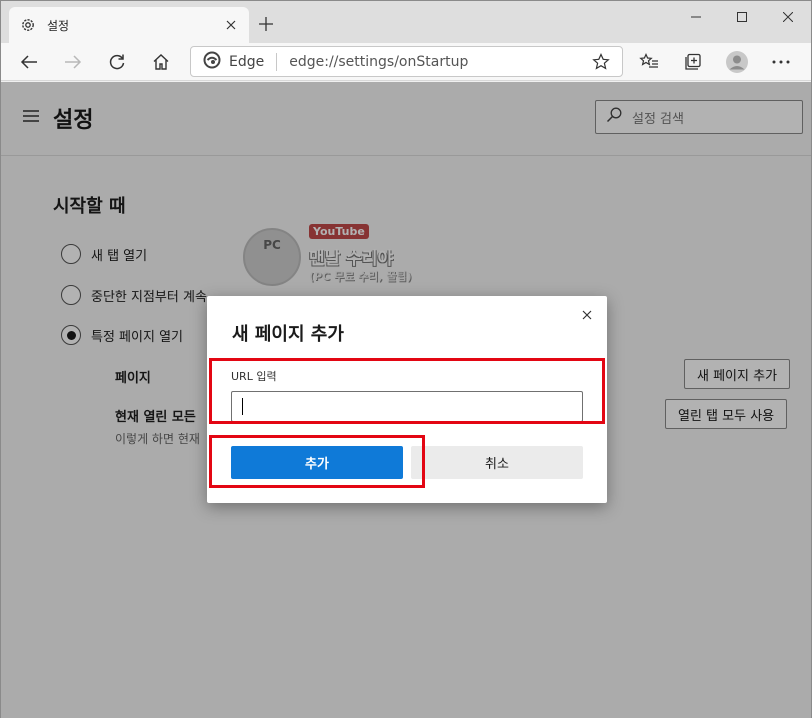  What do you see at coordinates (406, 22) in the screenshot?
I see `tab-strip: 설정` at bounding box center [406, 22].